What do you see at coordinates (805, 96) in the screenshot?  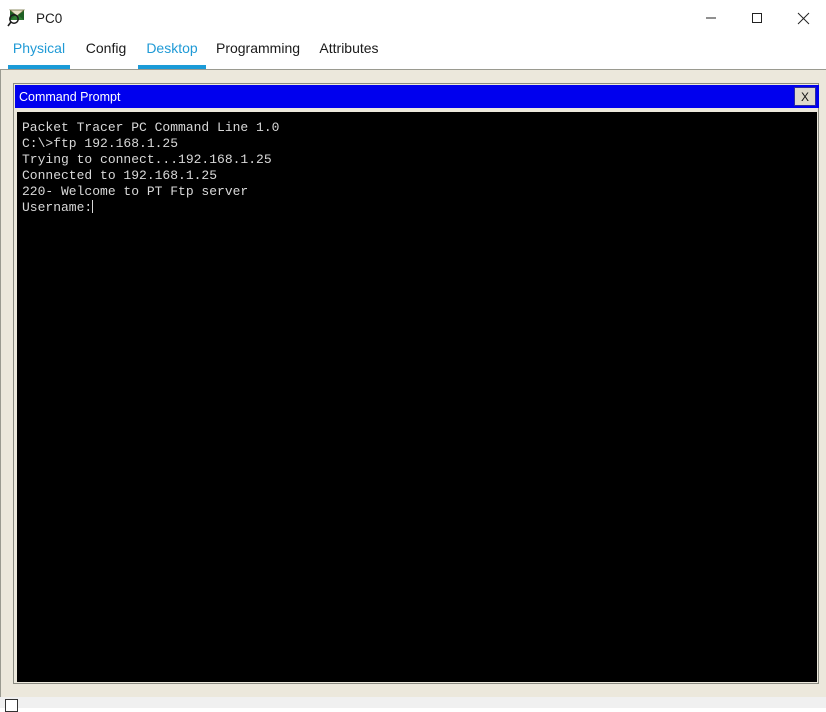 I see `command-prompt-close-button: X` at bounding box center [805, 96].